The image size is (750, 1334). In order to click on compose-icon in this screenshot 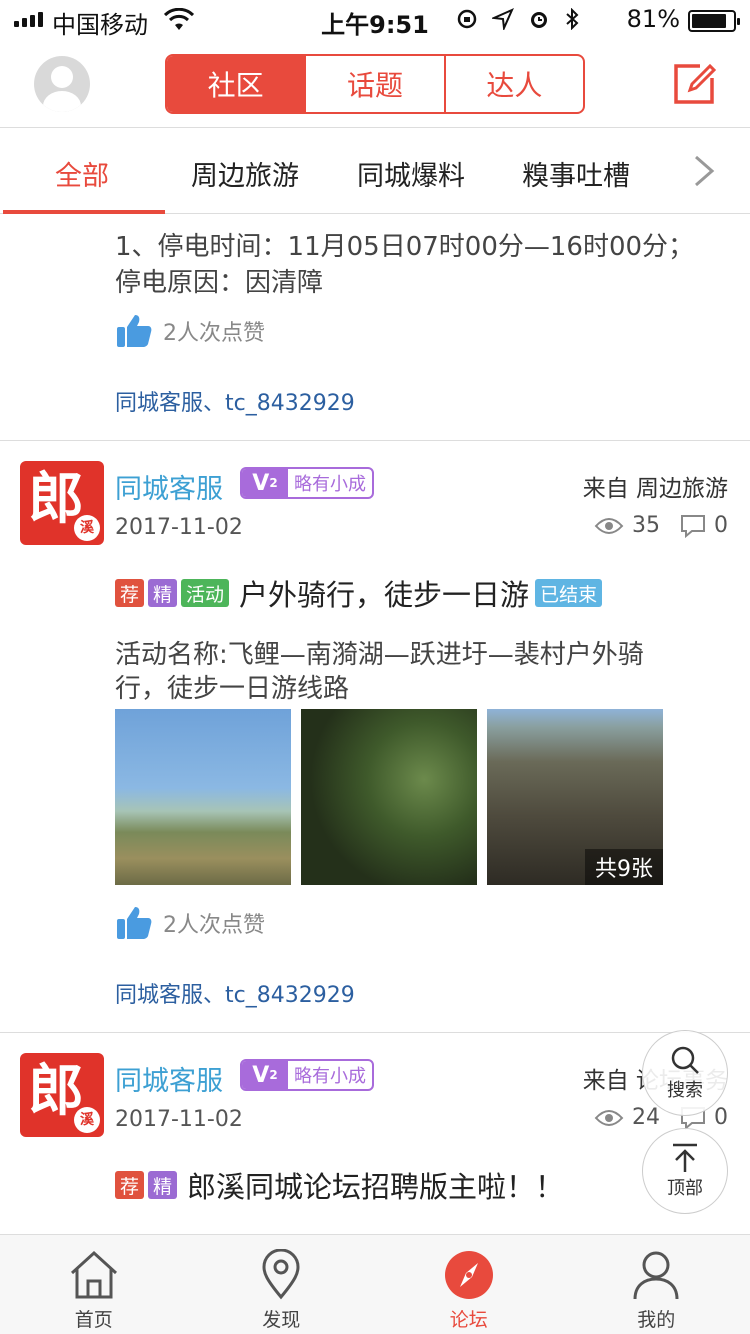, I will do `click(694, 84)`.